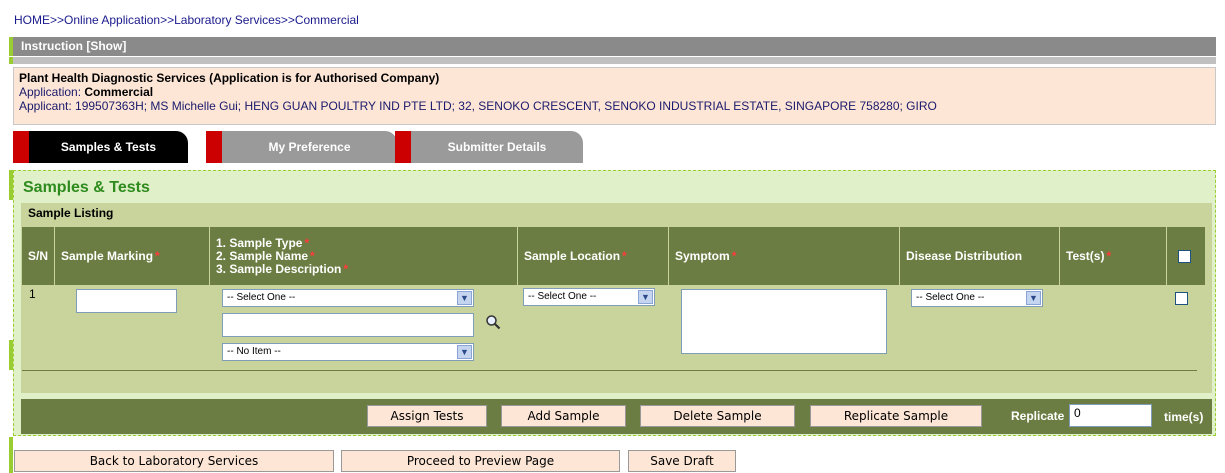  Describe the element at coordinates (309, 147) in the screenshot. I see `tab-label: My Preference` at that location.